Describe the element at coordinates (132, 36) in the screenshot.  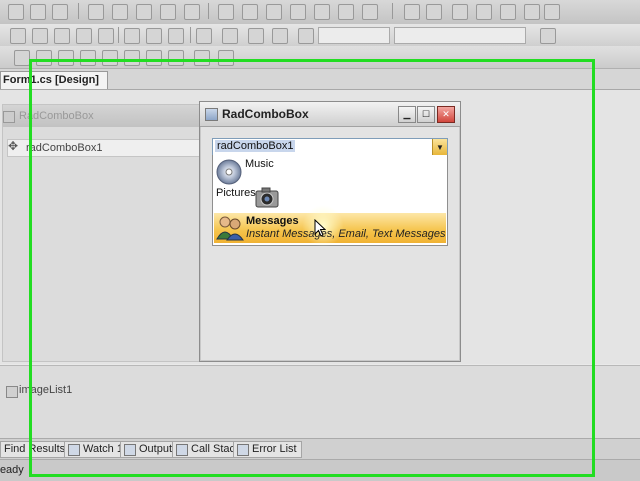
I see `cut-icon` at that location.